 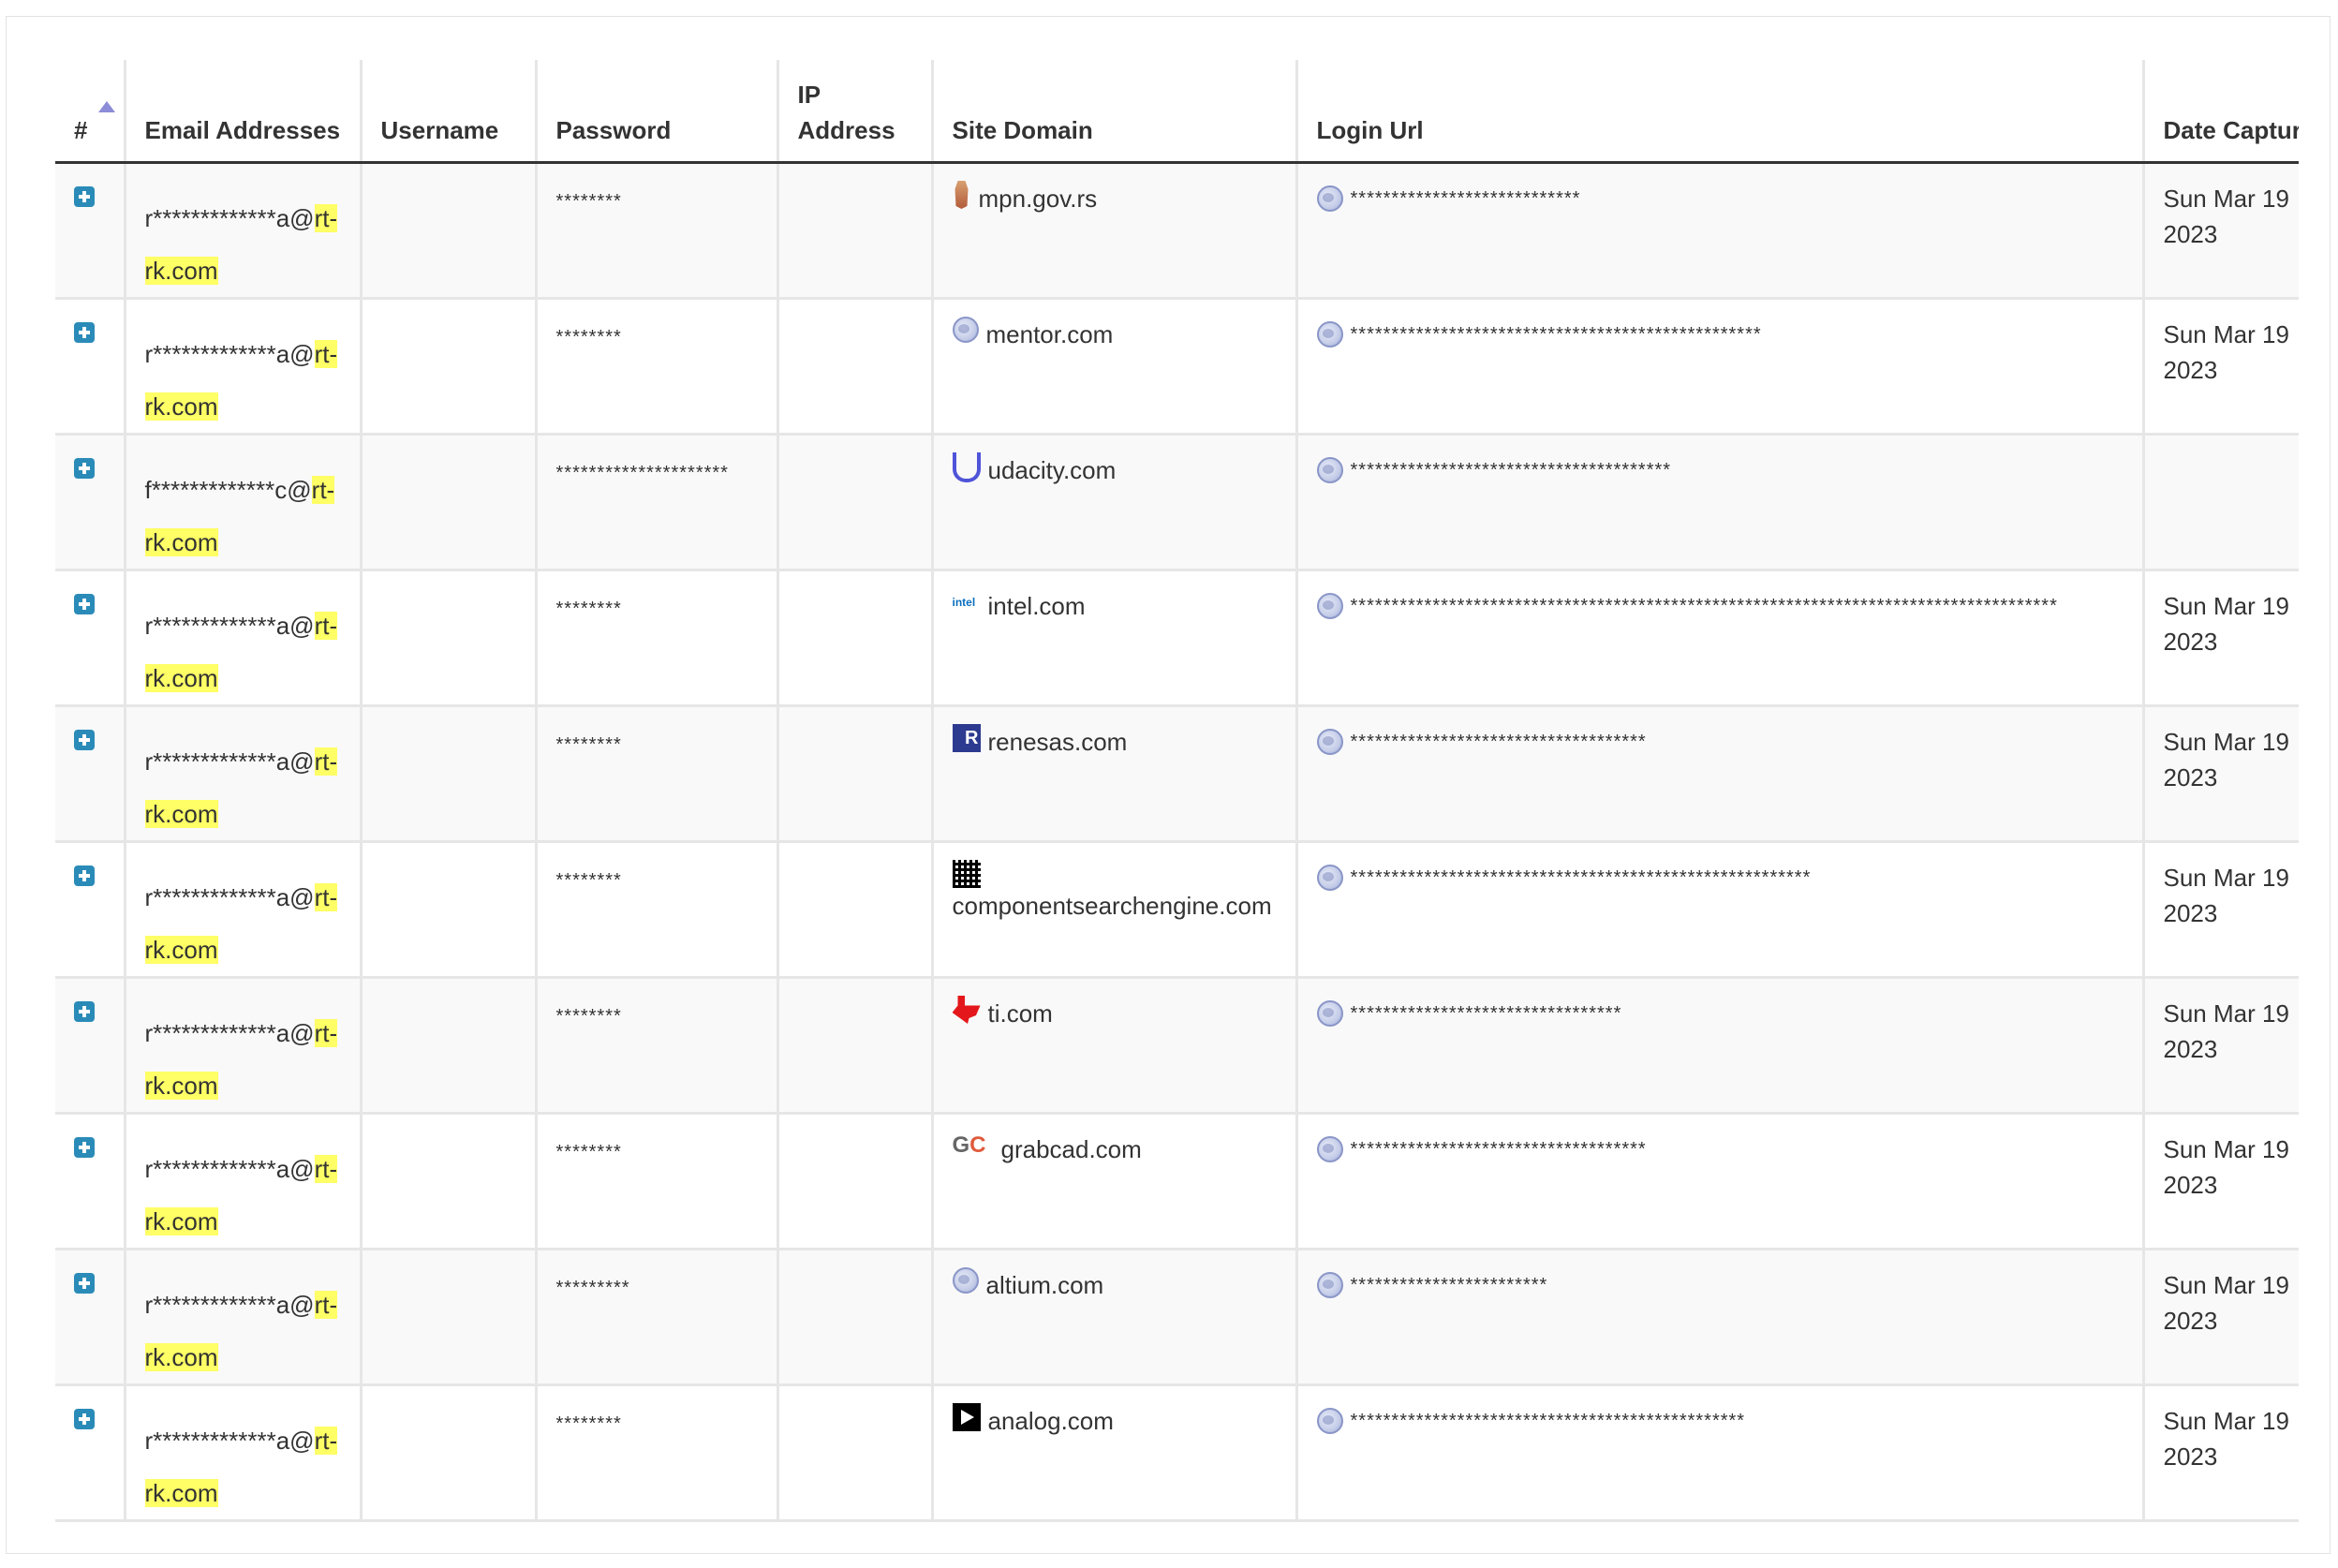 What do you see at coordinates (1486, 1013) in the screenshot?
I see `masked-login-url: *********************************` at bounding box center [1486, 1013].